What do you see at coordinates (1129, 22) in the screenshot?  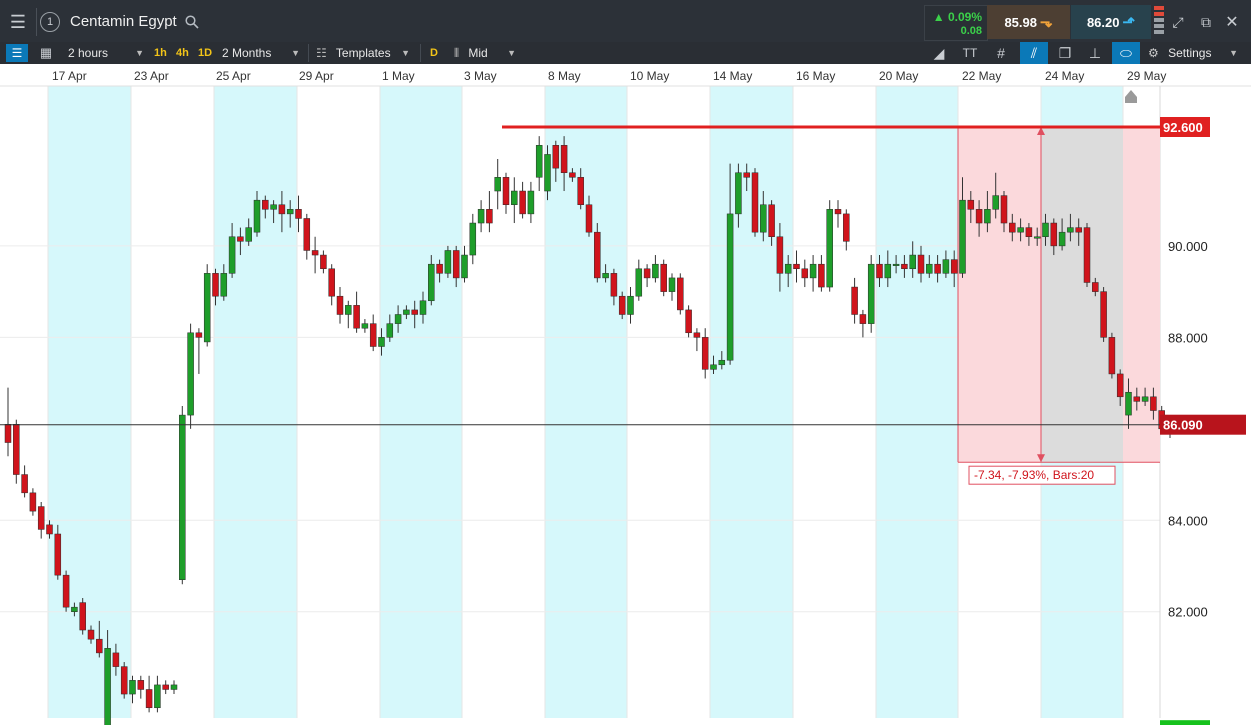 I see `buy-arrow-icon: ⬏` at bounding box center [1129, 22].